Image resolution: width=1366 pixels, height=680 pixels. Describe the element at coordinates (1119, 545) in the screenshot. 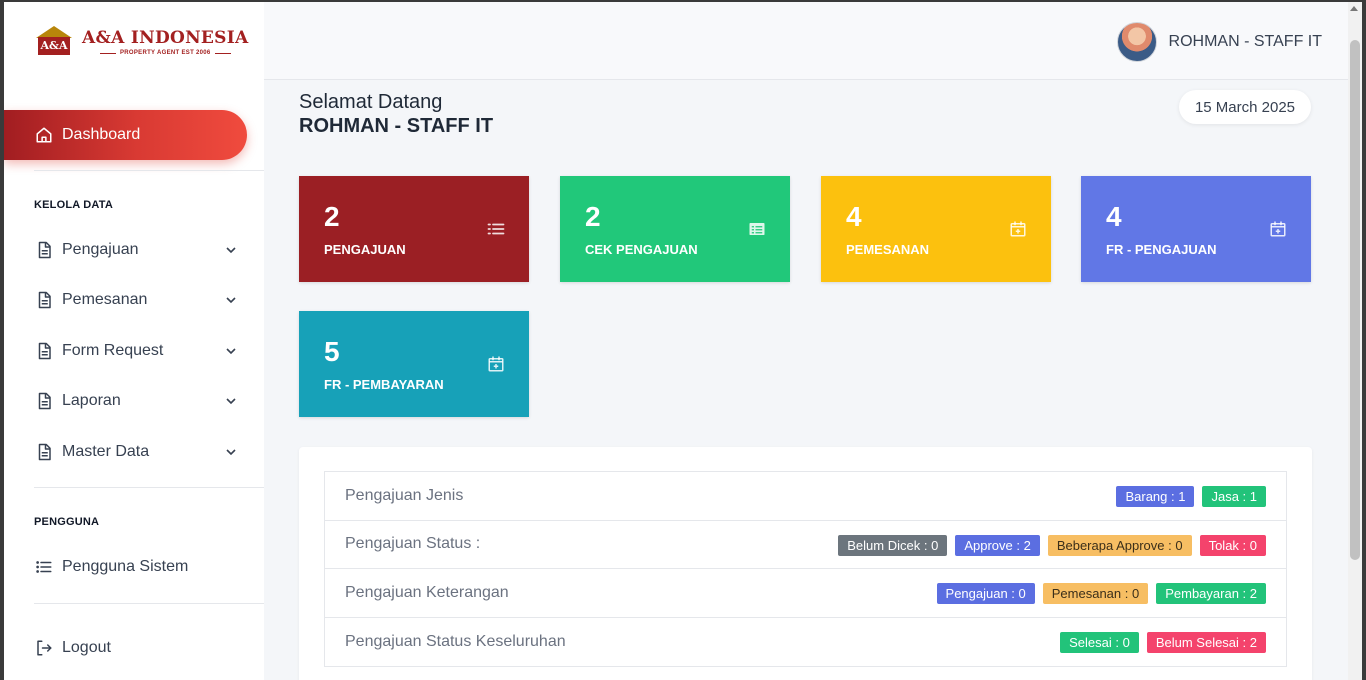

I see `badge-beberapa-approve: Beberapa Approve : 0` at that location.